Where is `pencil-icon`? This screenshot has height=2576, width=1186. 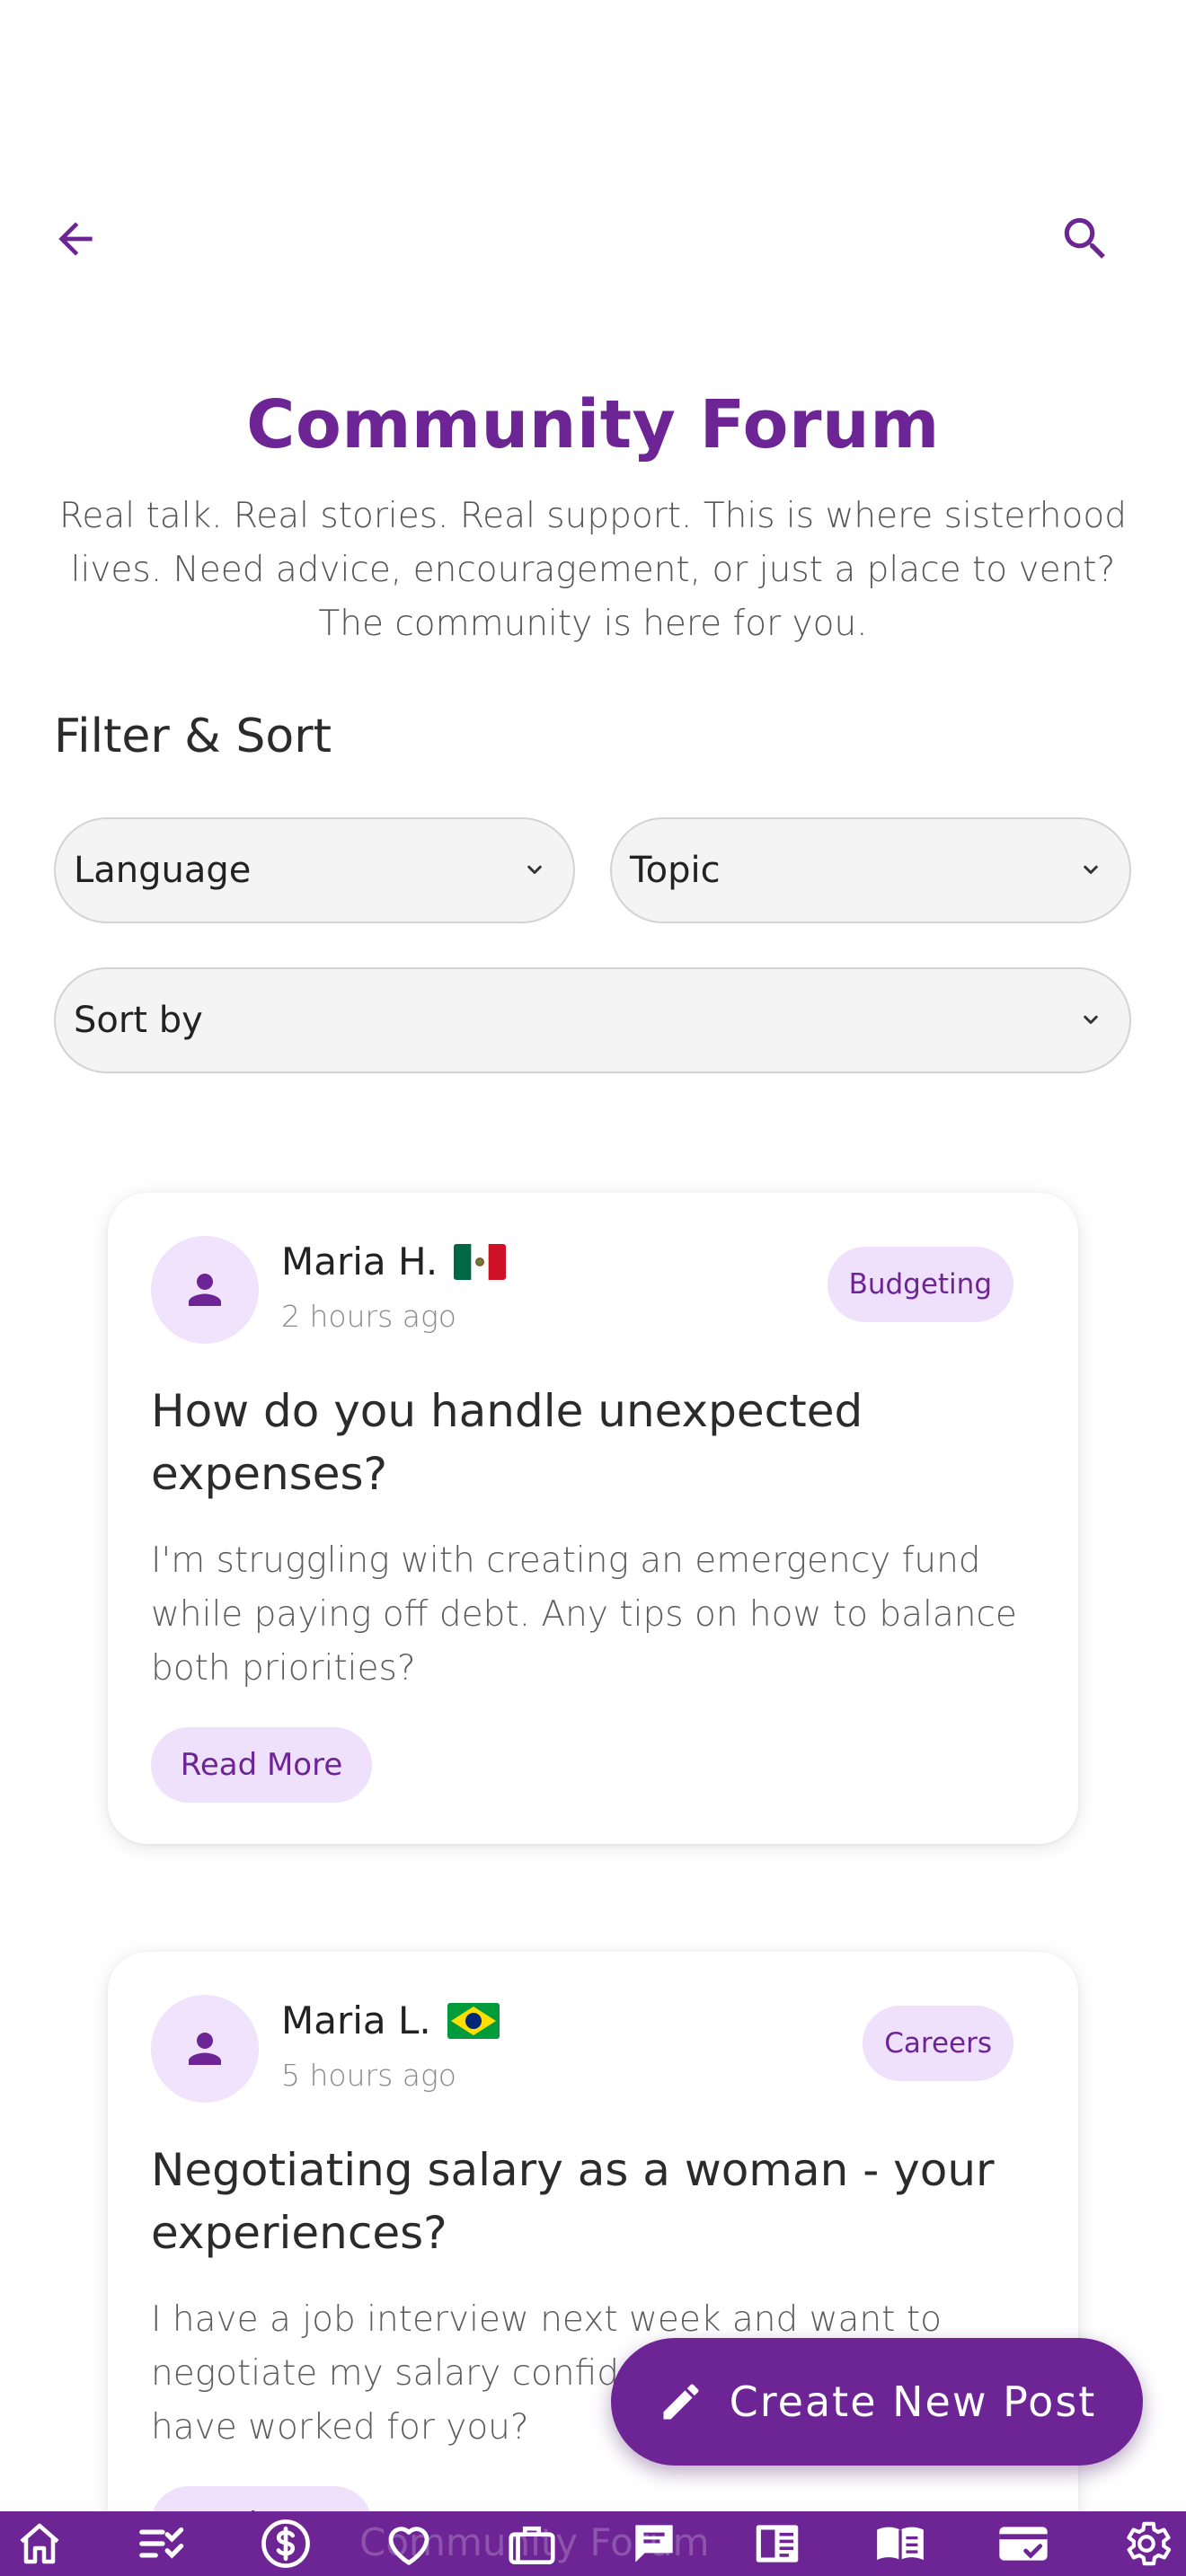 pencil-icon is located at coordinates (681, 2402).